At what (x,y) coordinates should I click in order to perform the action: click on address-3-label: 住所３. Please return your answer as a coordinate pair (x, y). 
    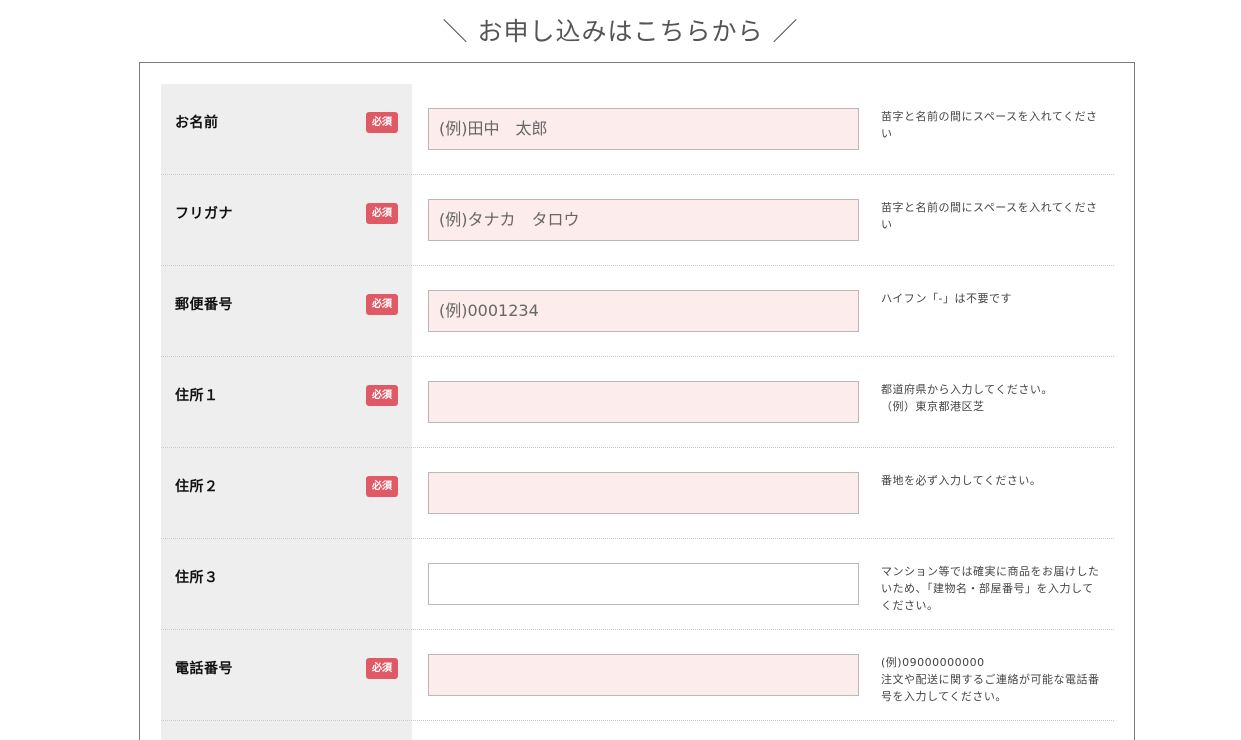
    Looking at the image, I should click on (197, 578).